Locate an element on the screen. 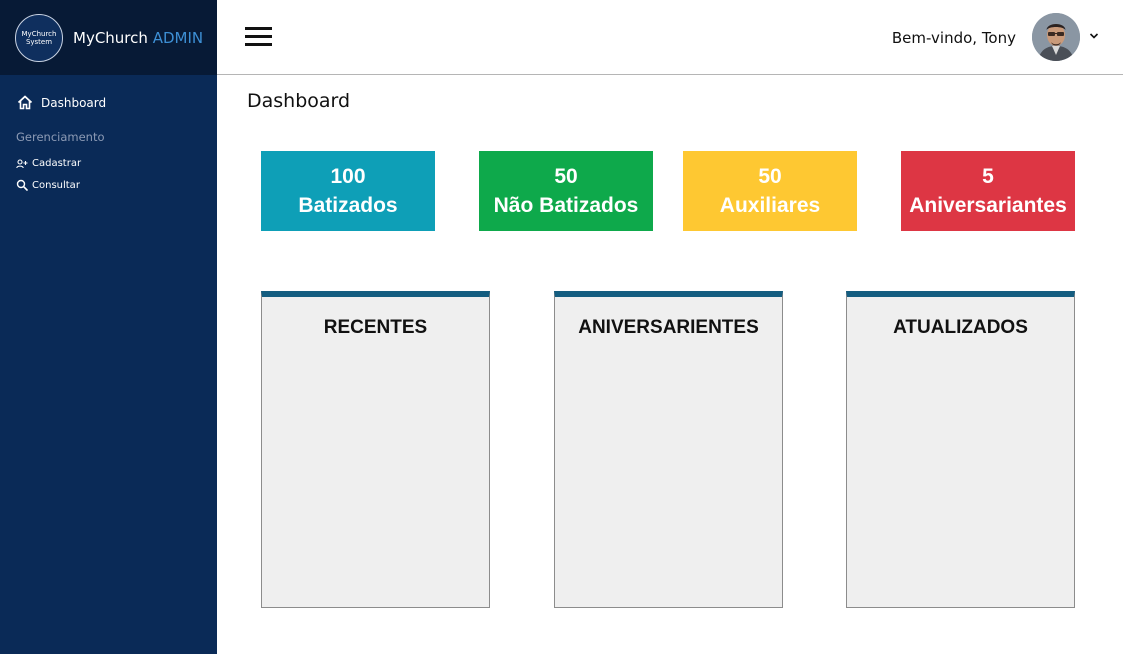 The width and height of the screenshot is (1123, 654). user-avatar is located at coordinates (1056, 37).